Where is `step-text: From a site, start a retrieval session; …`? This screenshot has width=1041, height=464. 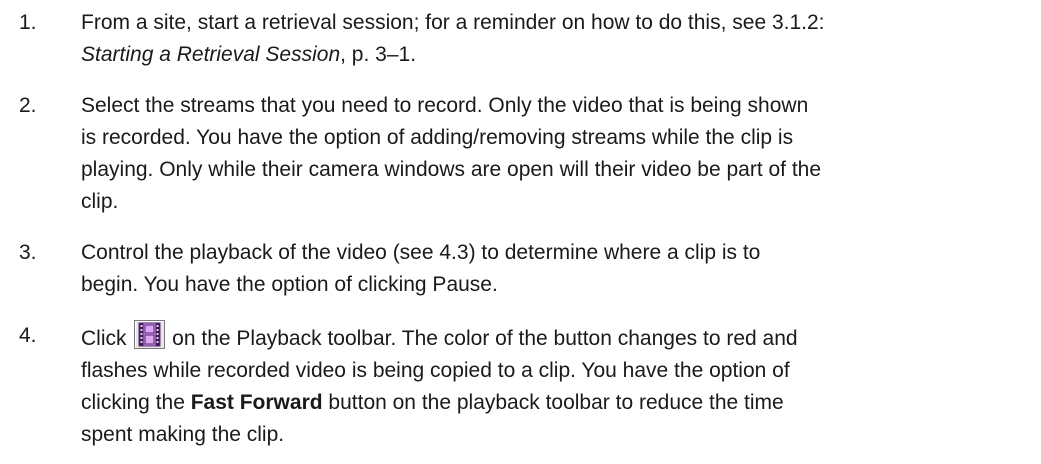
step-text: From a site, start a retrieval session; … is located at coordinates (560, 39).